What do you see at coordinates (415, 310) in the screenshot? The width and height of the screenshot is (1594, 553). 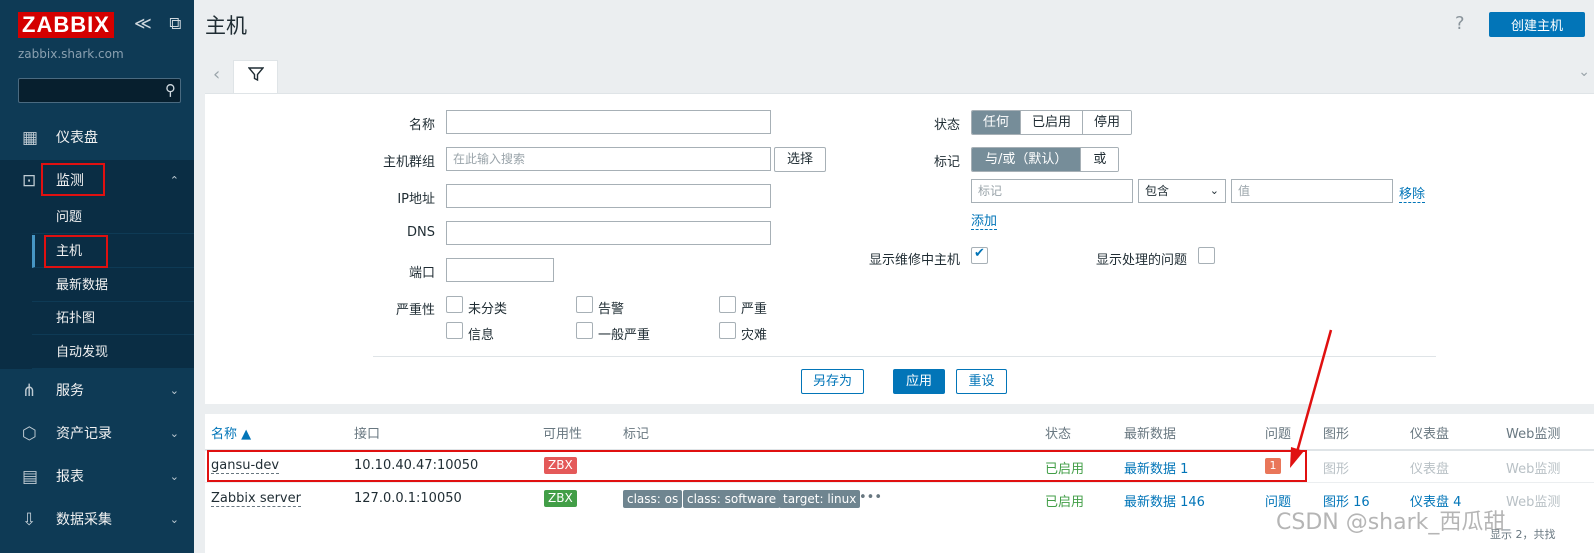 I see `severity-label: 严重性` at bounding box center [415, 310].